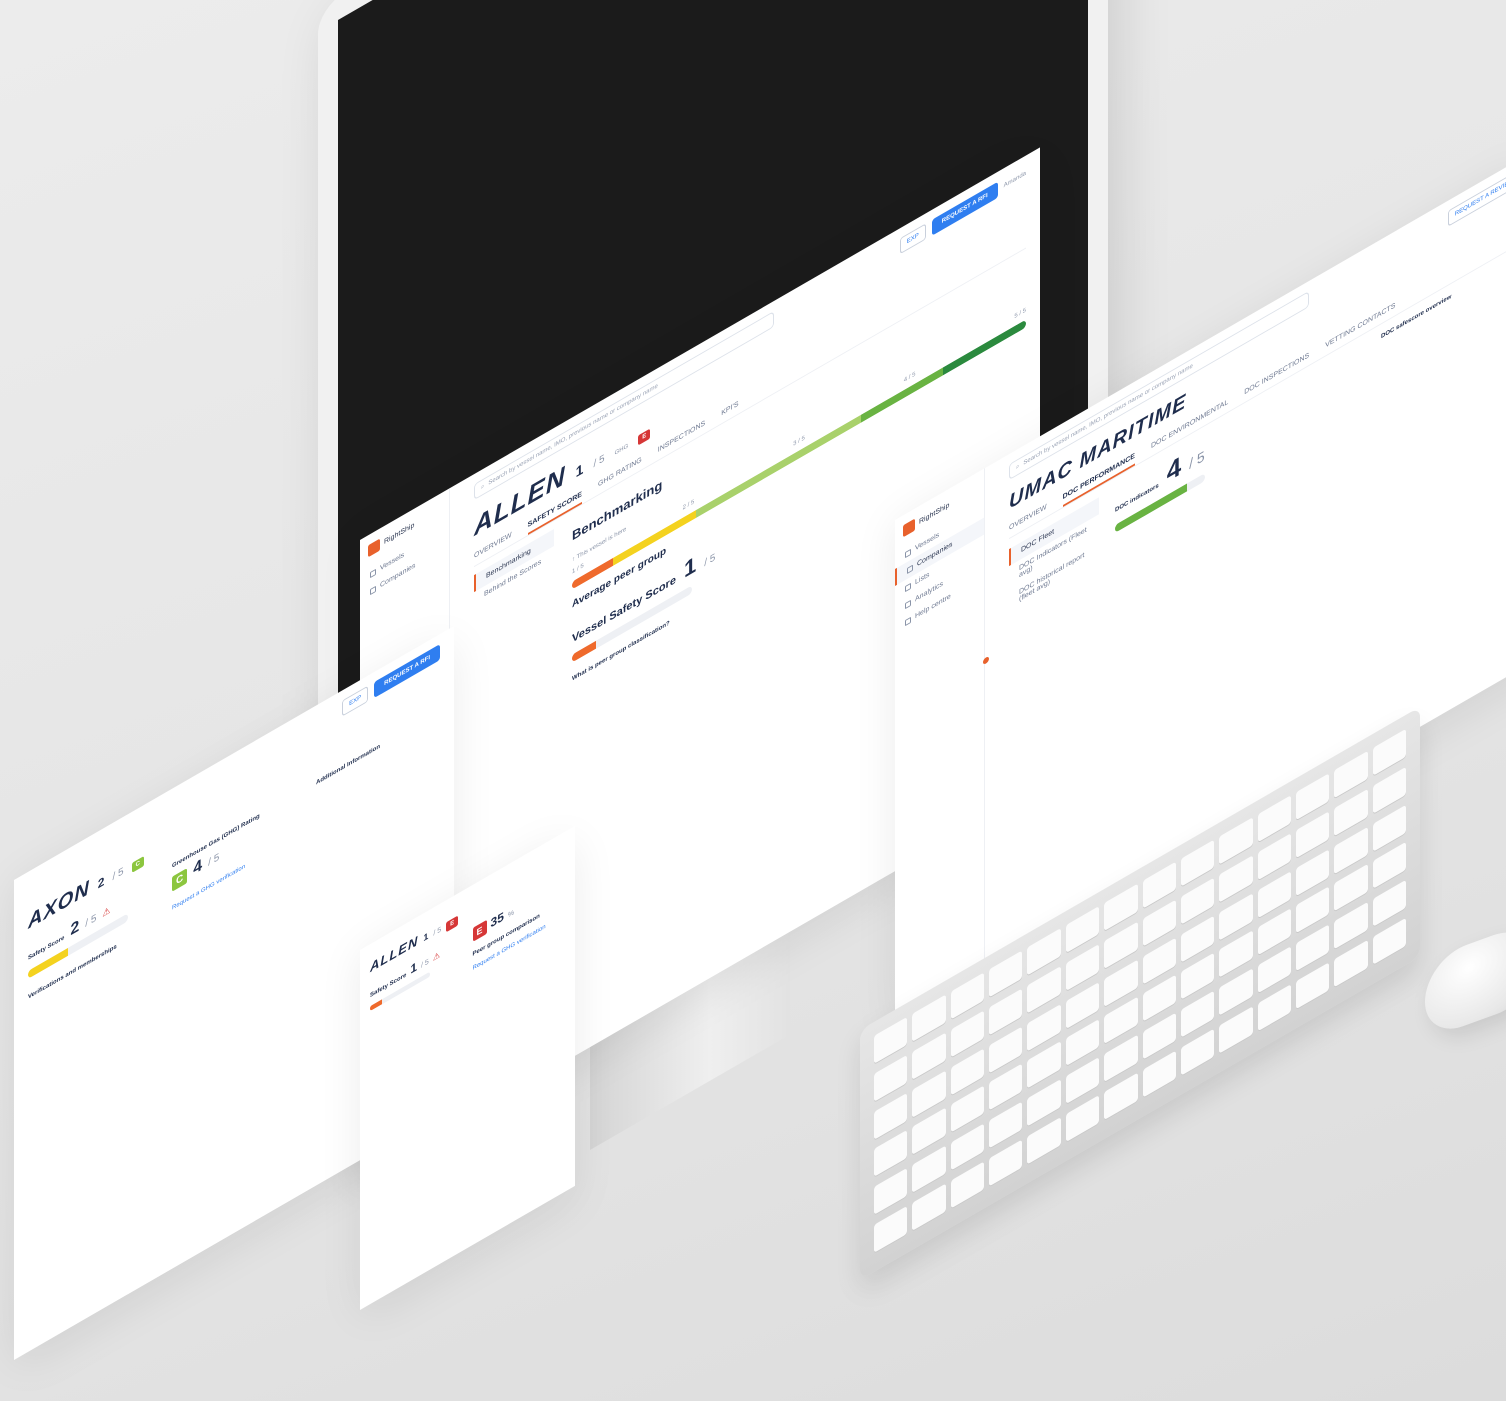 Image resolution: width=1506 pixels, height=1401 pixels. What do you see at coordinates (909, 378) in the screenshot?
I see `band-label: 4 / 5` at bounding box center [909, 378].